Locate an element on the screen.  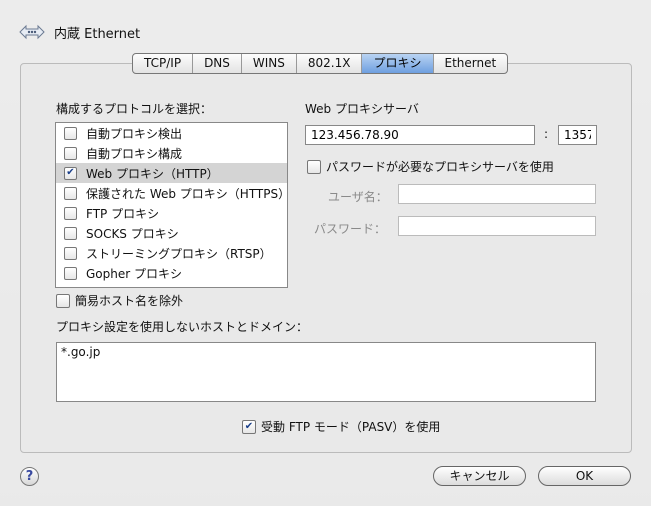
protocol-item: 保護された Web プロキシ（HTTPS） is located at coordinates (173, 193).